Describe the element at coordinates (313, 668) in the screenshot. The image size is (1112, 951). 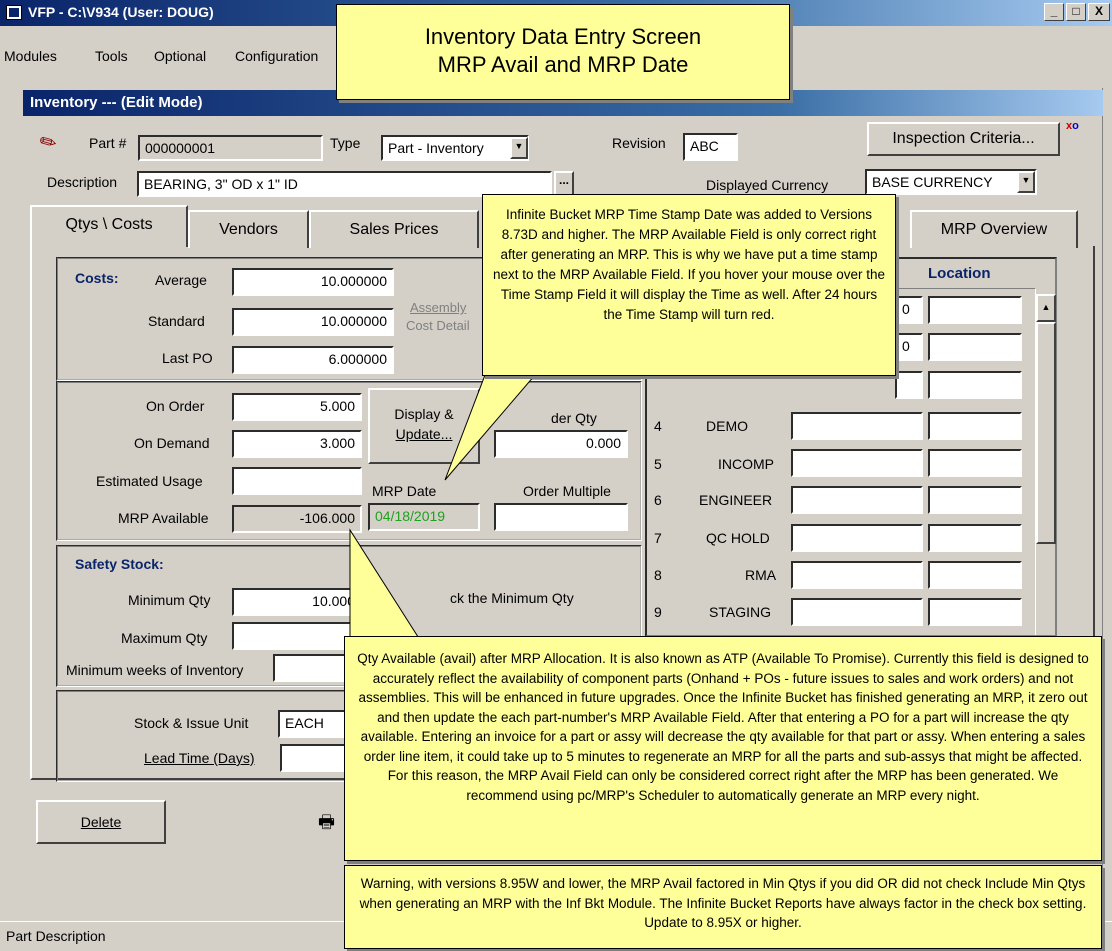
I see `min-weeks-field` at that location.